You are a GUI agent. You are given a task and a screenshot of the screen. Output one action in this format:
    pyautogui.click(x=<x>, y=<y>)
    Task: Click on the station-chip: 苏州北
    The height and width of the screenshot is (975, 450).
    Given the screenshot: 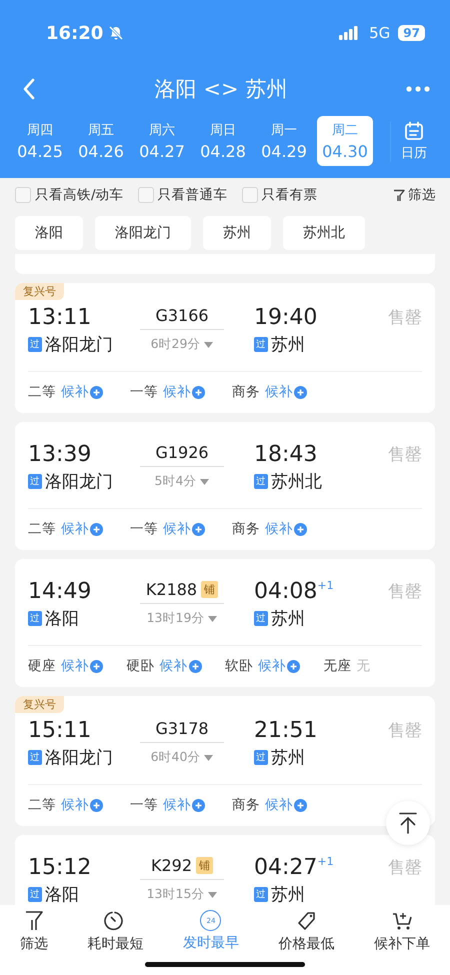 What is the action you would take?
    pyautogui.click(x=324, y=233)
    